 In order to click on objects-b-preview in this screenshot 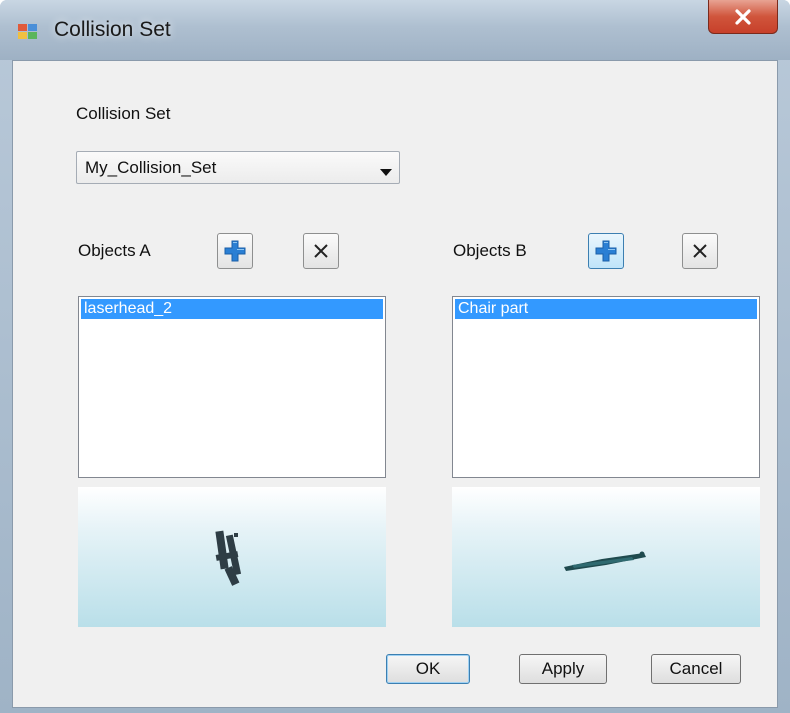, I will do `click(606, 557)`.